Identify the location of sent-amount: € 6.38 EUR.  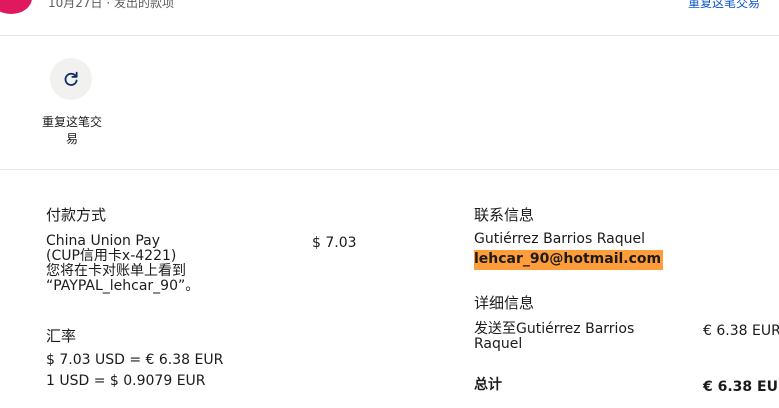
(741, 331).